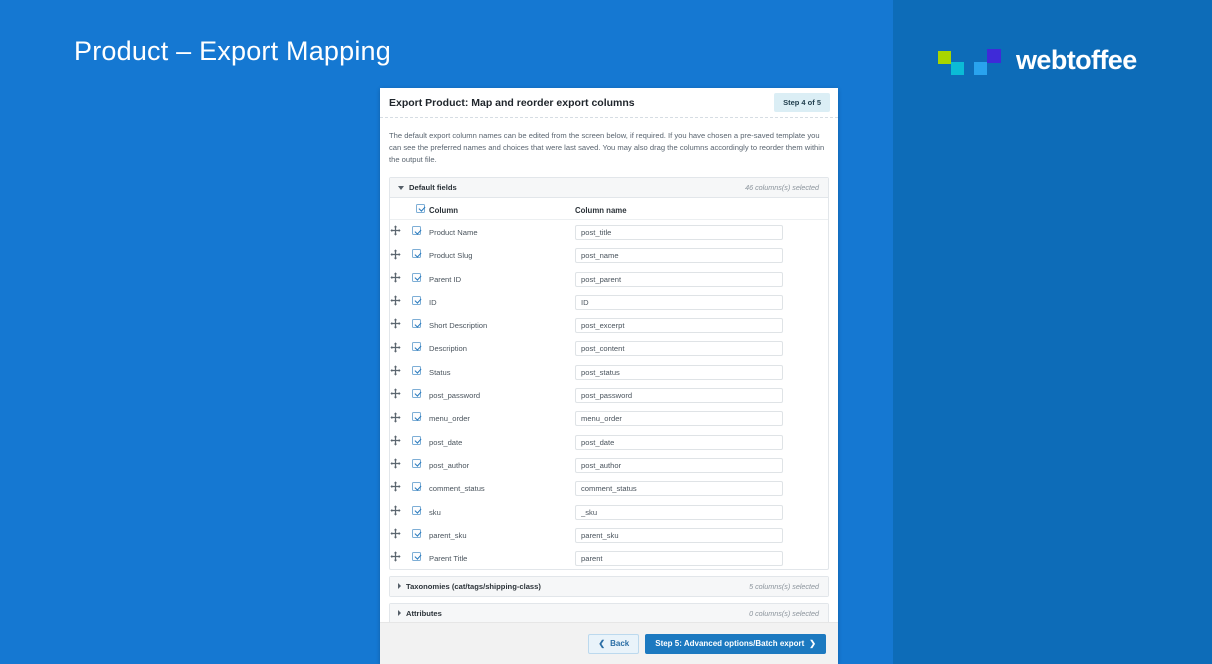 This screenshot has width=1212, height=664. I want to click on row-column-cell: Status, so click(502, 370).